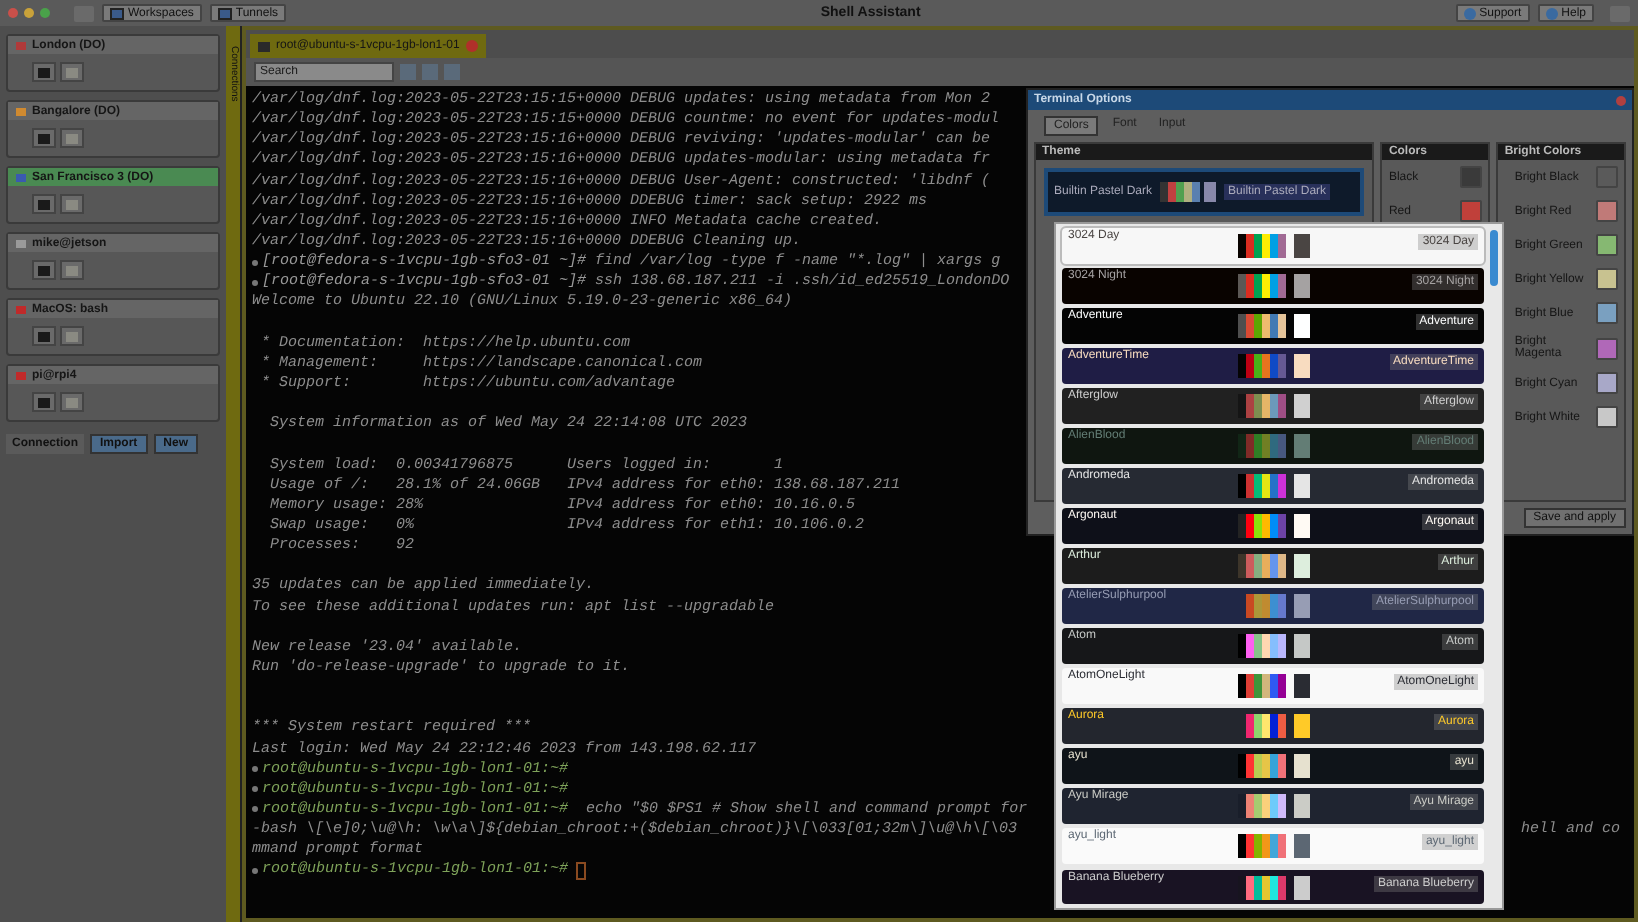  I want to click on minimize-icon, so click(29, 13).